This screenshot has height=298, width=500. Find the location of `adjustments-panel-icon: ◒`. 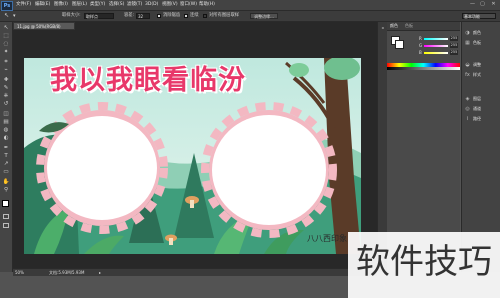

adjustments-panel-icon: ◒ is located at coordinates (467, 64).